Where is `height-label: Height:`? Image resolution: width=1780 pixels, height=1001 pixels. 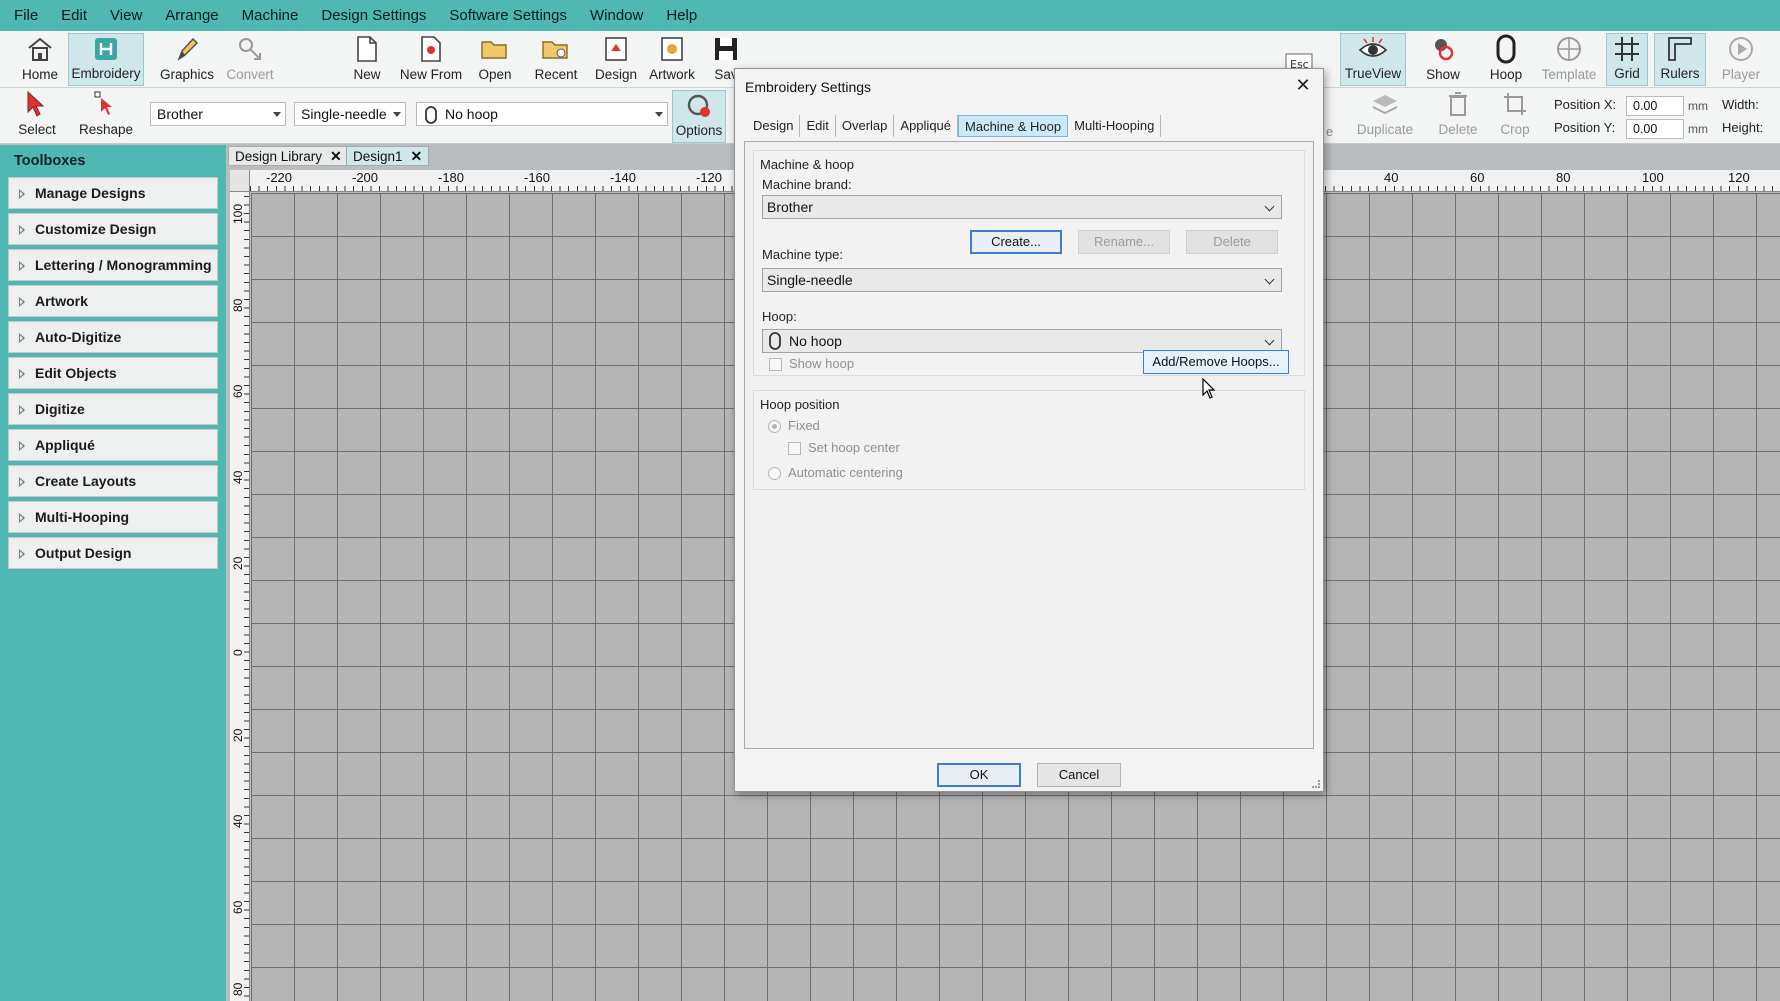
height-label: Height: is located at coordinates (1743, 127).